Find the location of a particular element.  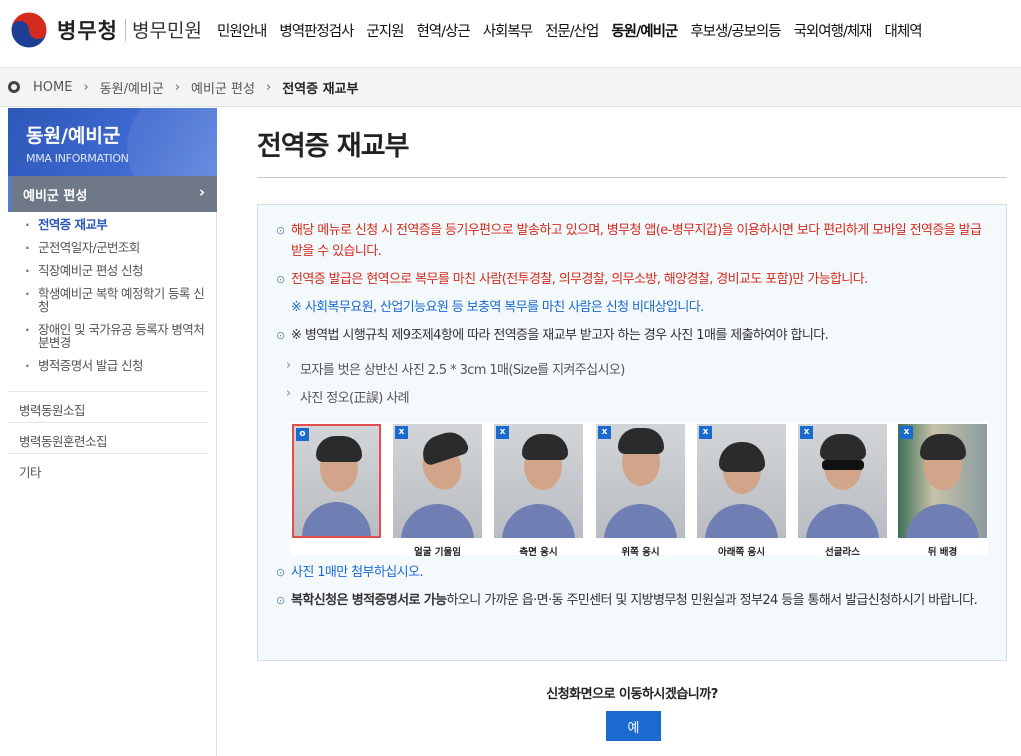

title-divider is located at coordinates (632, 177).